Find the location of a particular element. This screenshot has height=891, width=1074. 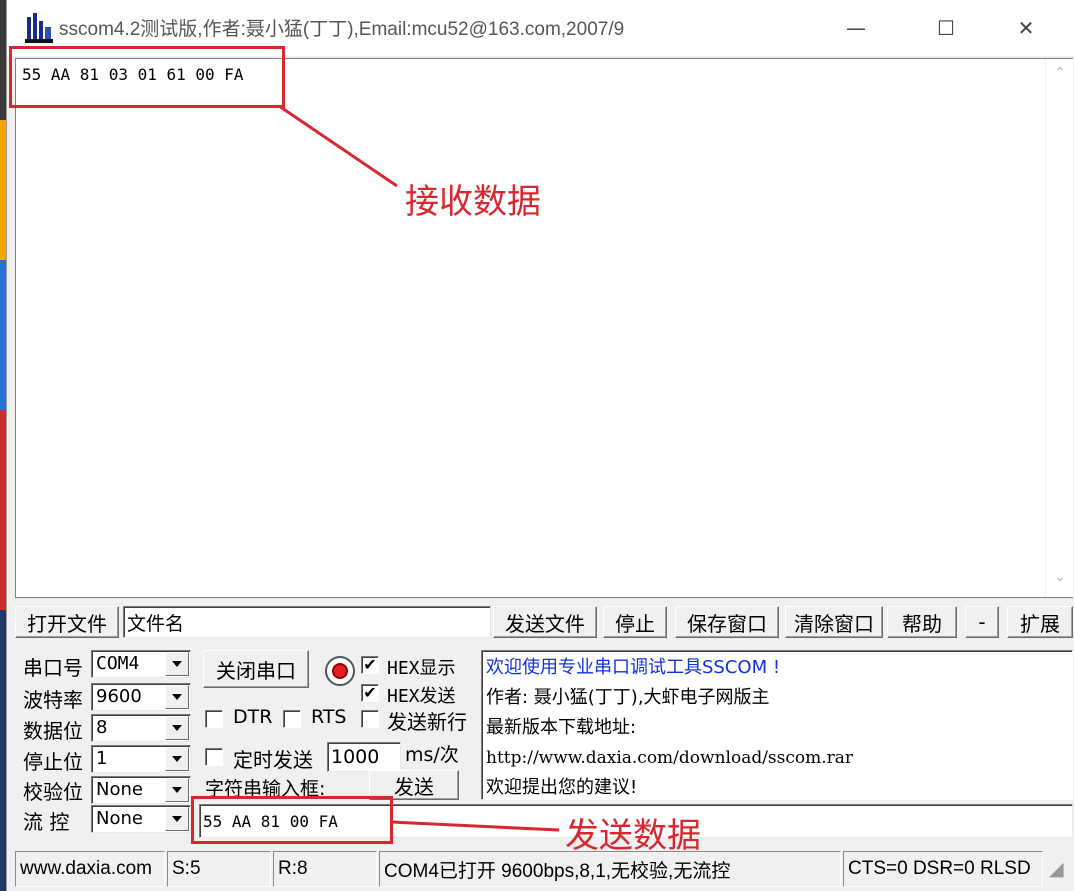

timed-send-label: 定时发送 is located at coordinates (273, 760).